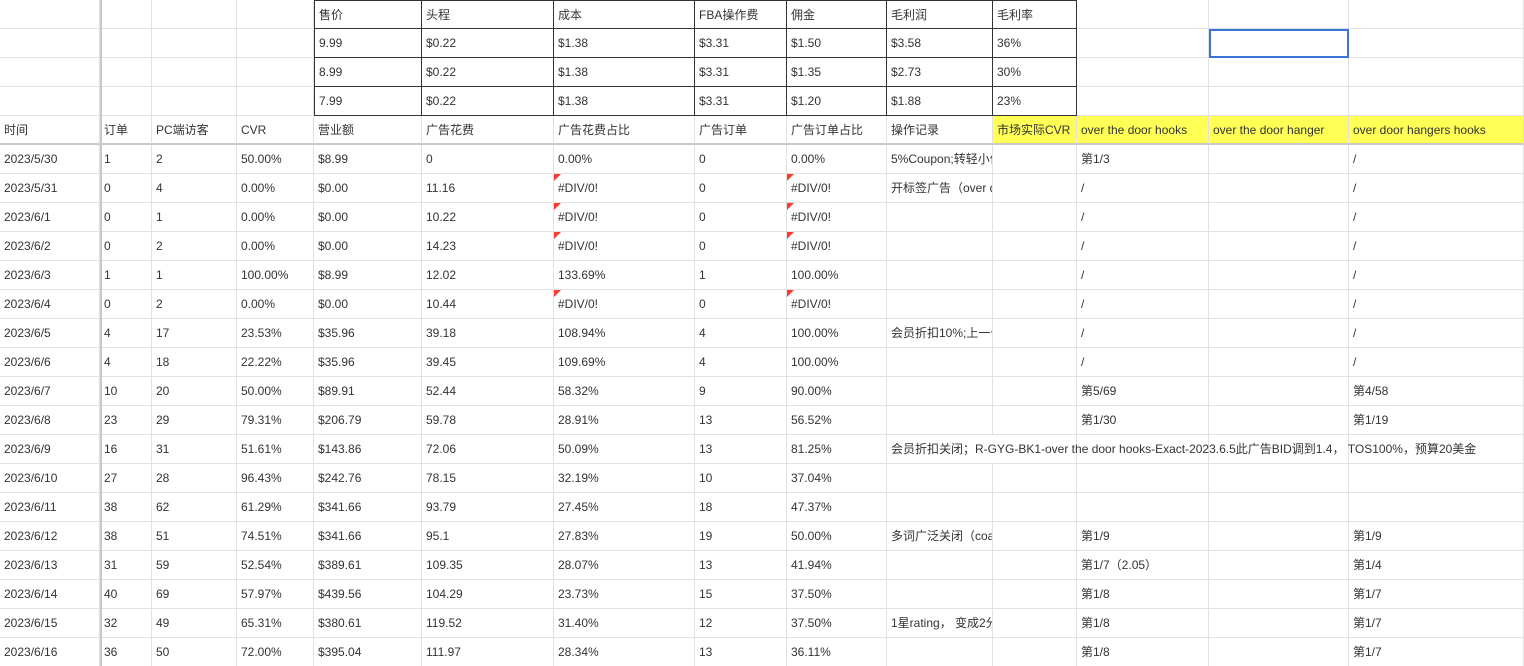  I want to click on table-cell-ad-spend-ratio: 27.45%, so click(624, 507).